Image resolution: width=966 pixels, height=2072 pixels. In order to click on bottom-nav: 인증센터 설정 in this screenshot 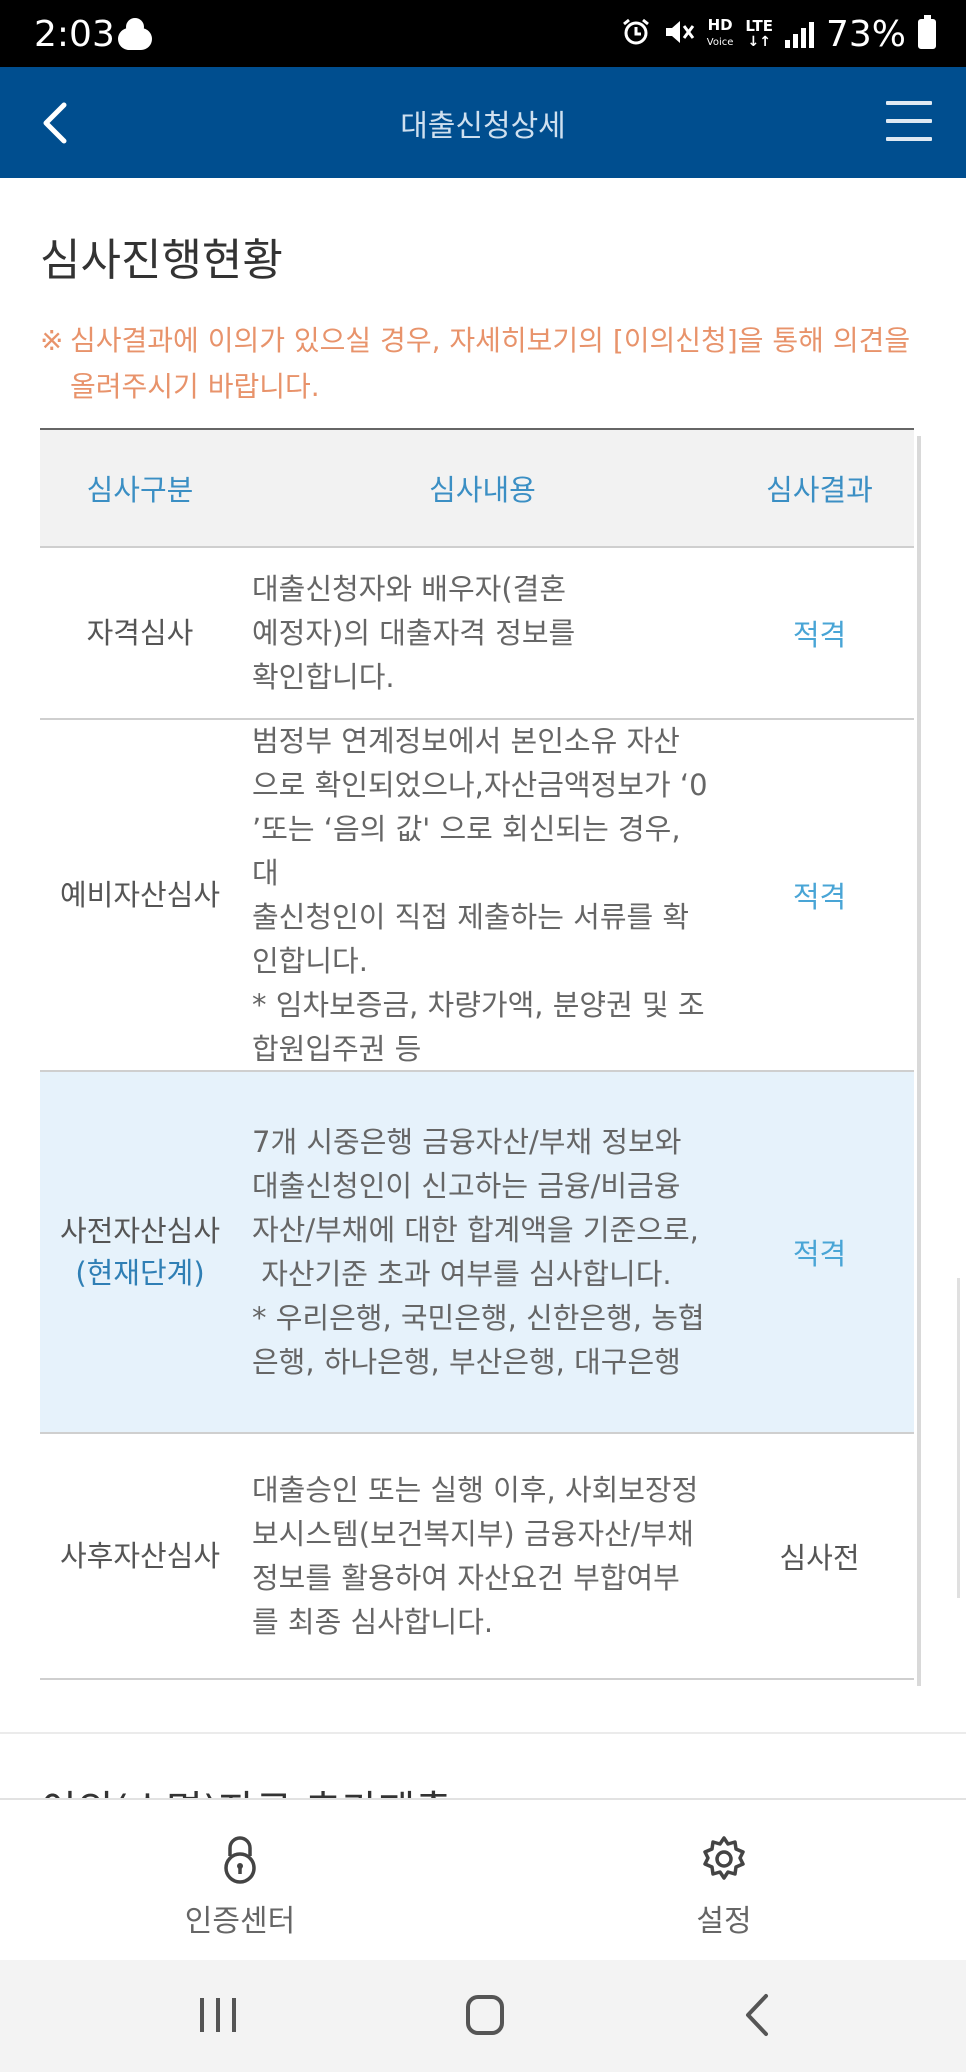, I will do `click(483, 1879)`.